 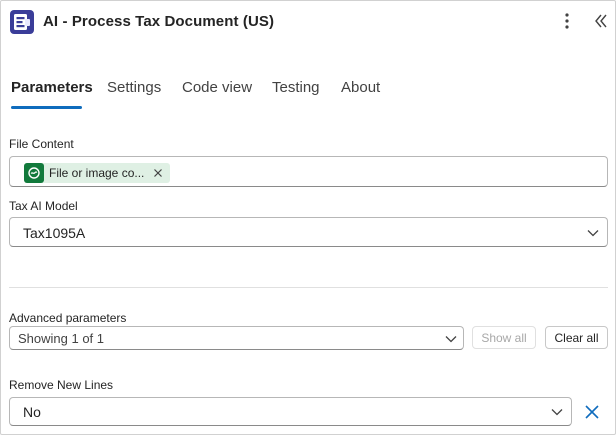 I want to click on collapse-panel-button, so click(x=601, y=21).